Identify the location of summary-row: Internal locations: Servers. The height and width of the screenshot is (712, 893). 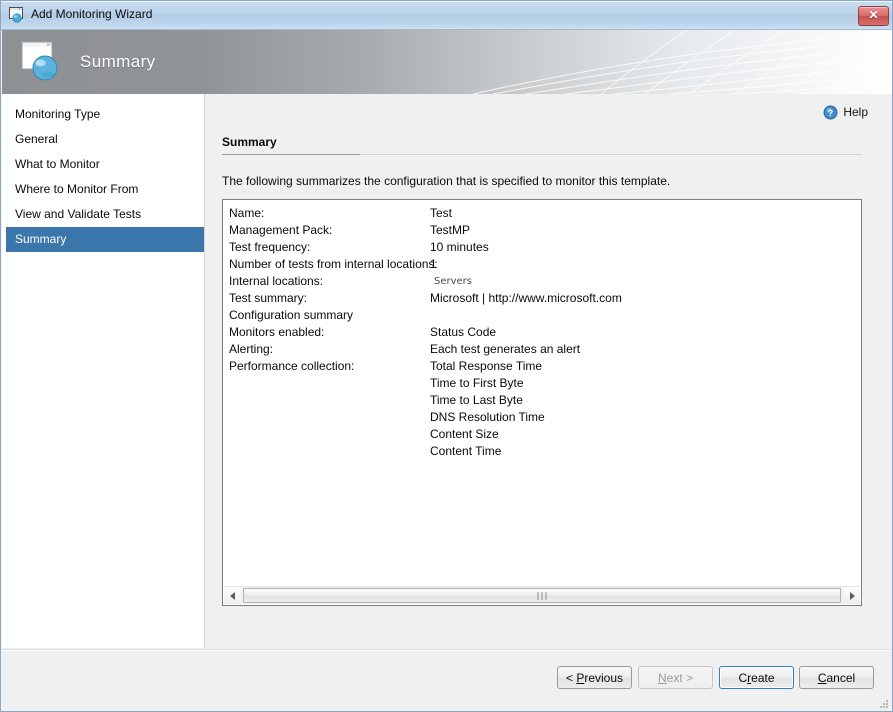
(545, 281).